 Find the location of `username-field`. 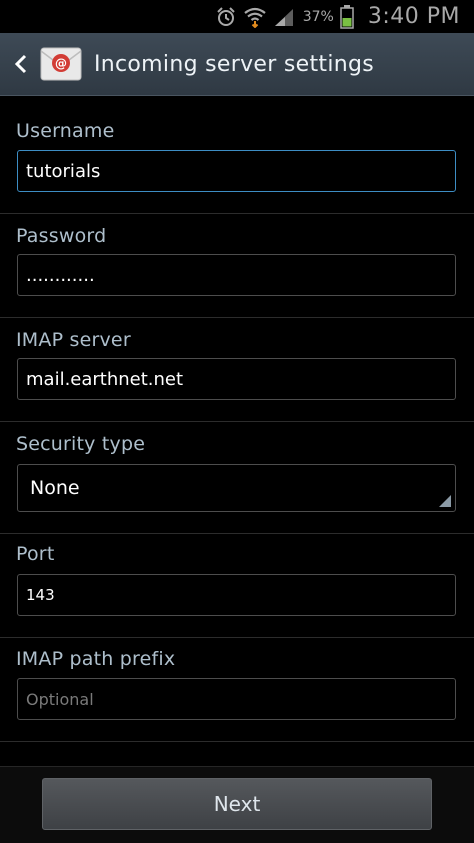

username-field is located at coordinates (236, 171).